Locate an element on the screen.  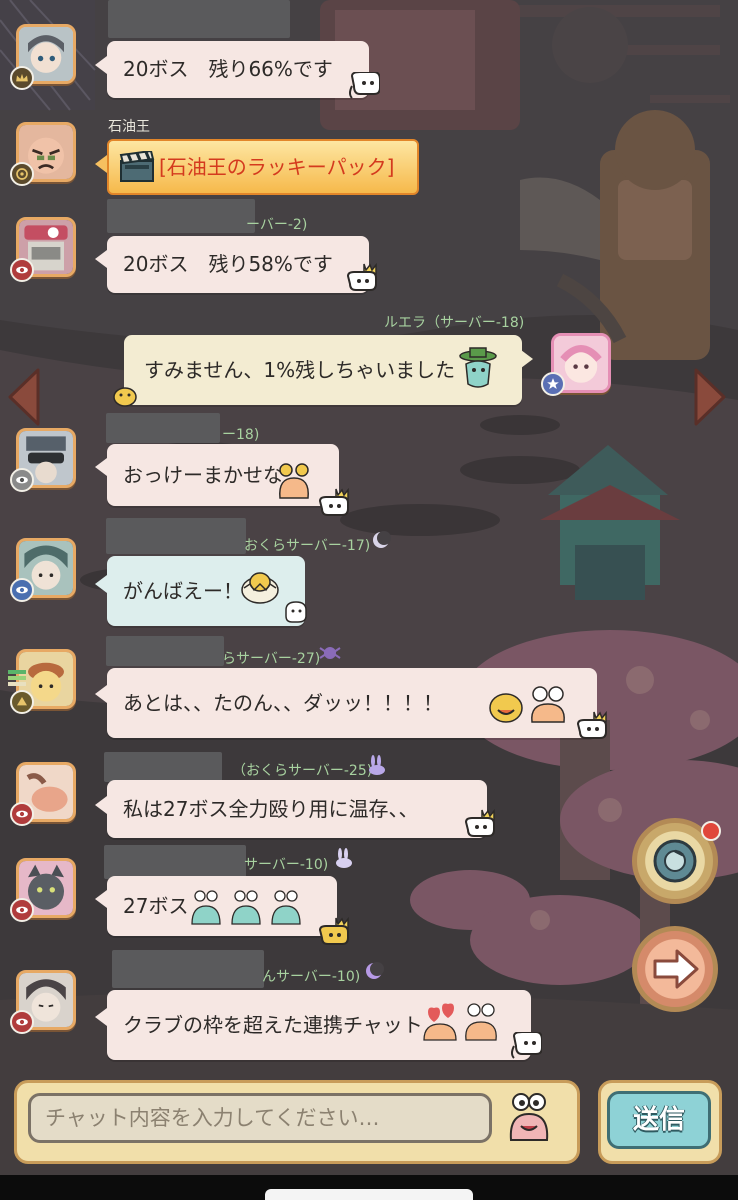
message-text: 私は27ボス全力殴り用に温存、、 is located at coordinates (271, 809).